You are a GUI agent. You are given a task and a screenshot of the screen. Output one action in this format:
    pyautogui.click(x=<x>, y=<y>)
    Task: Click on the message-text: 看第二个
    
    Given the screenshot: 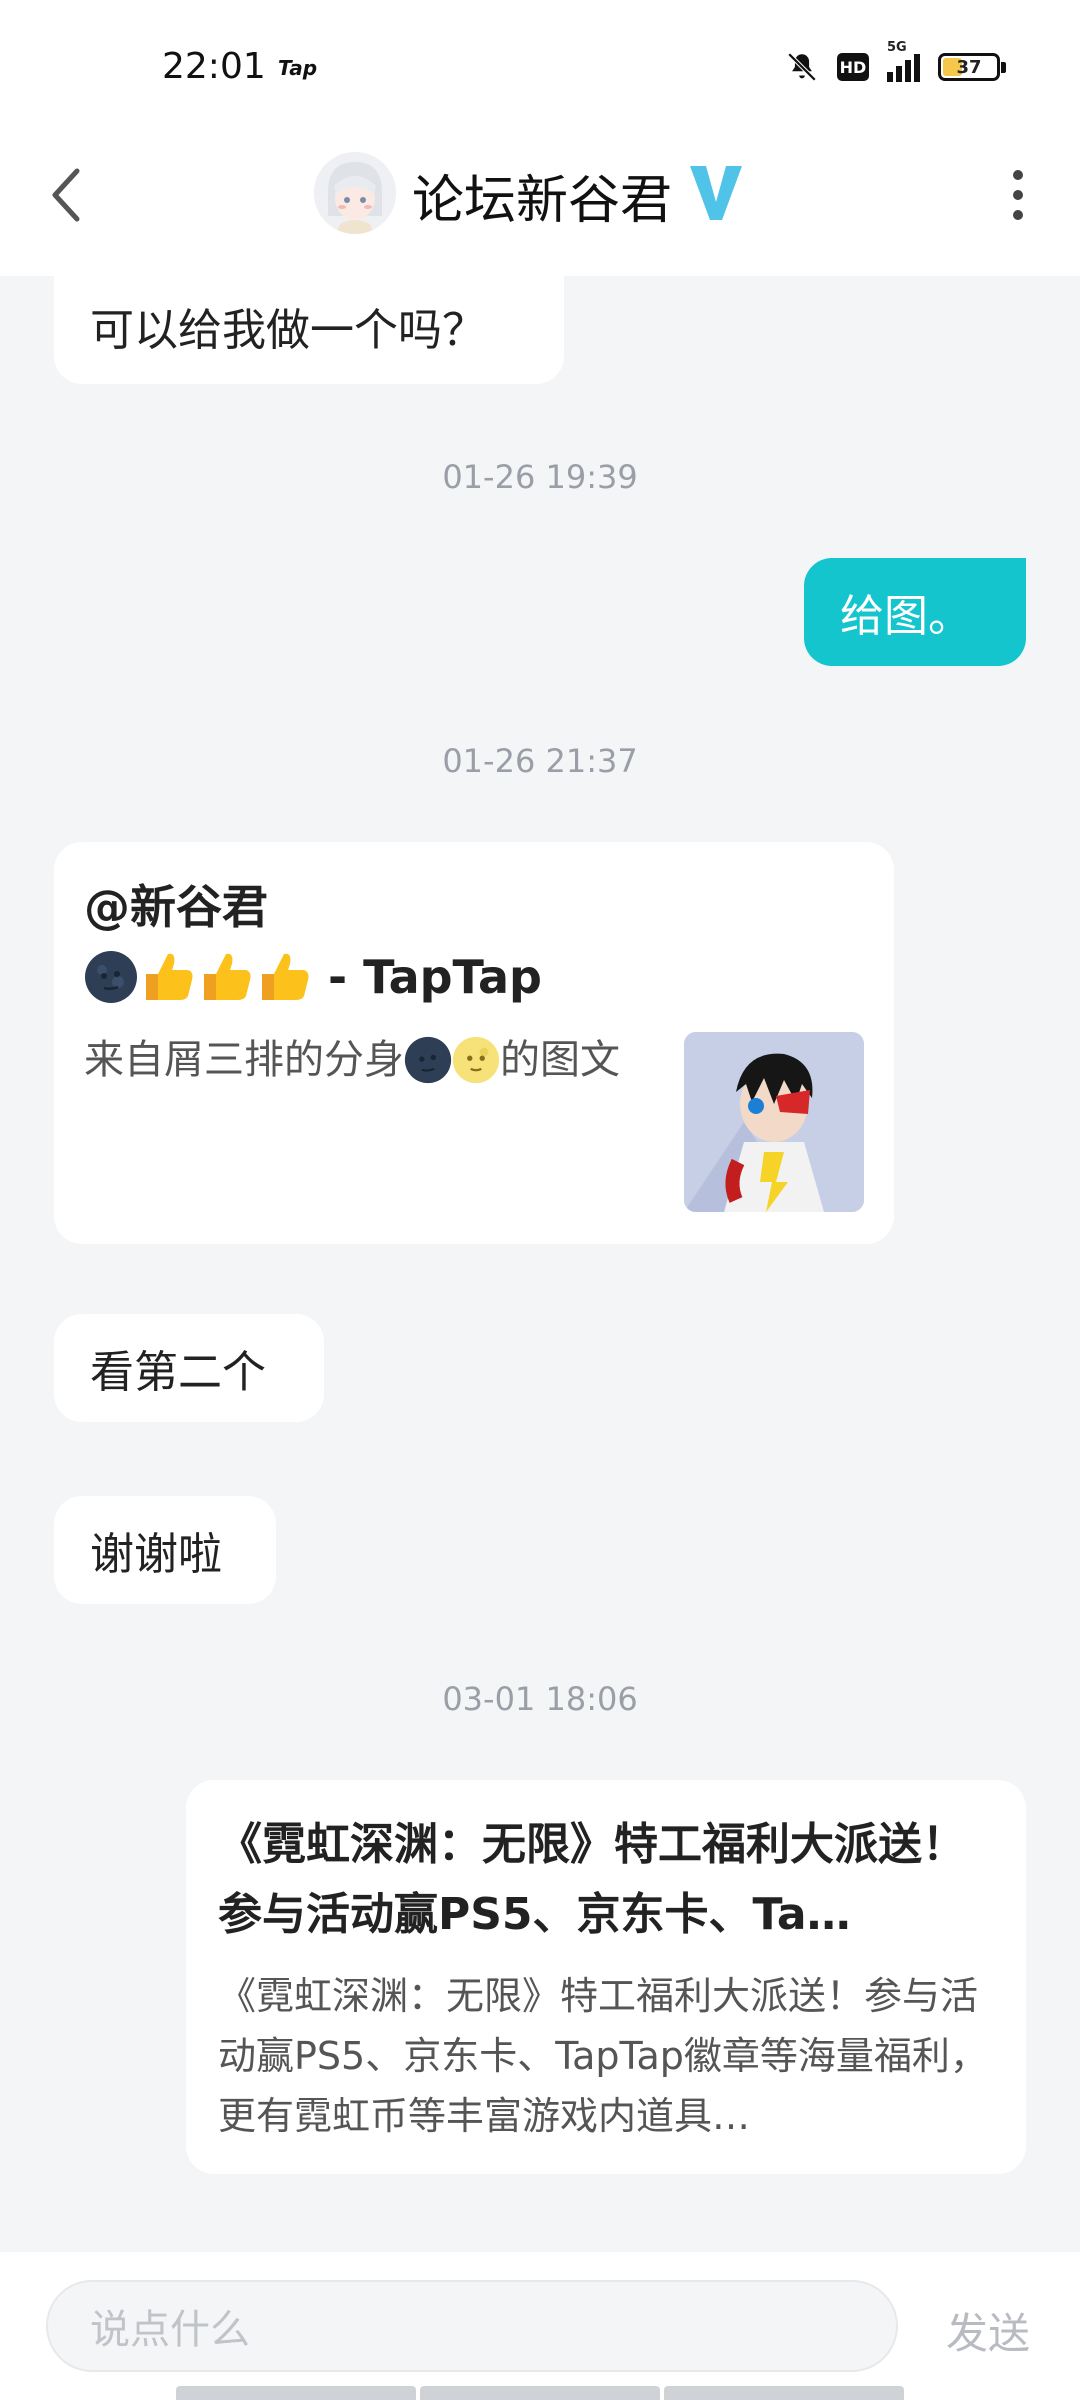 What is the action you would take?
    pyautogui.click(x=178, y=1372)
    